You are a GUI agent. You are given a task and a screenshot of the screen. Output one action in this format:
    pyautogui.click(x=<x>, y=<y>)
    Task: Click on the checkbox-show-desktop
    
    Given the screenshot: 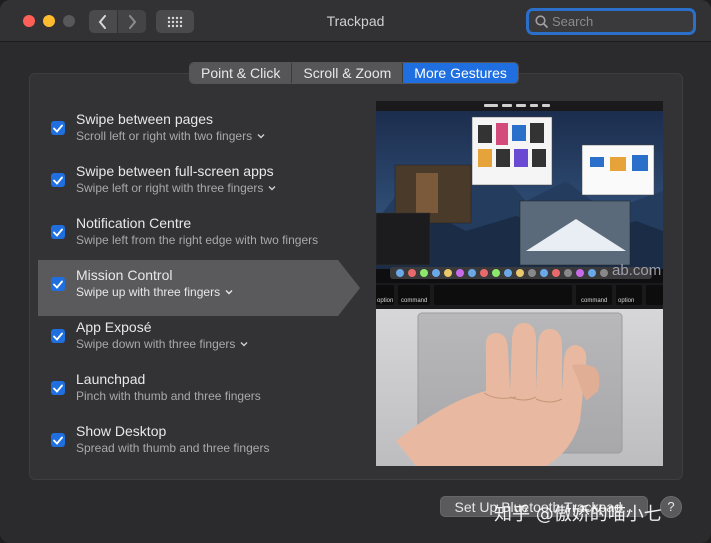 What is the action you would take?
    pyautogui.click(x=58, y=440)
    